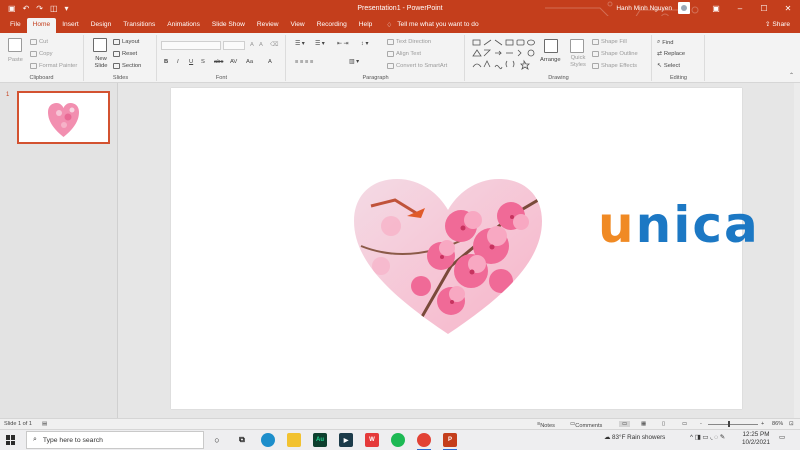  I want to click on tell-me-box: ♢ Tell me what you want to do, so click(432, 25).